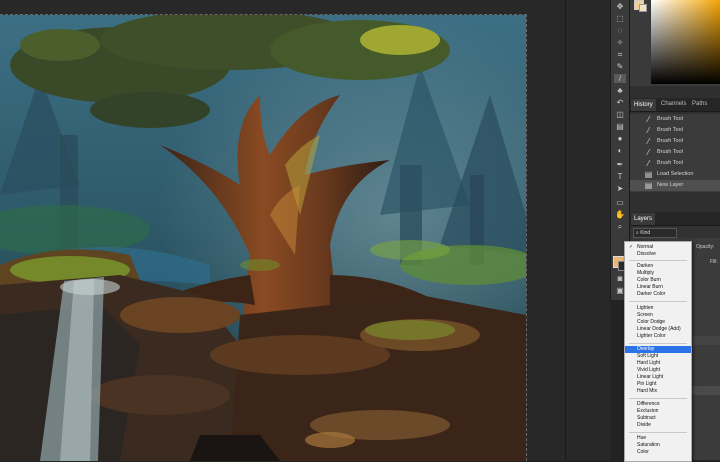 Image resolution: width=720 pixels, height=462 pixels. Describe the element at coordinates (620, 150) in the screenshot. I see `dodge-tool-icon: ◐` at that location.